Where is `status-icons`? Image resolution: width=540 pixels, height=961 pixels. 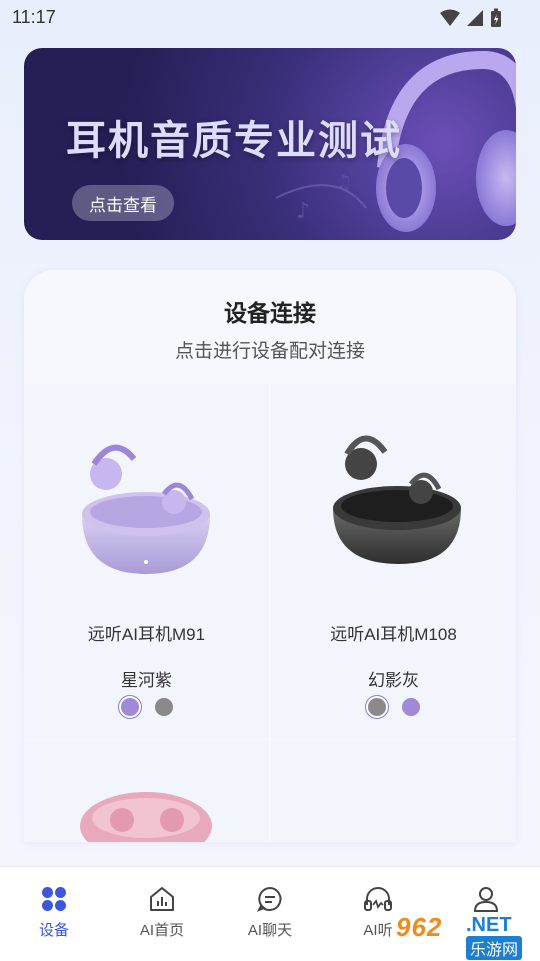
status-icons is located at coordinates (471, 18).